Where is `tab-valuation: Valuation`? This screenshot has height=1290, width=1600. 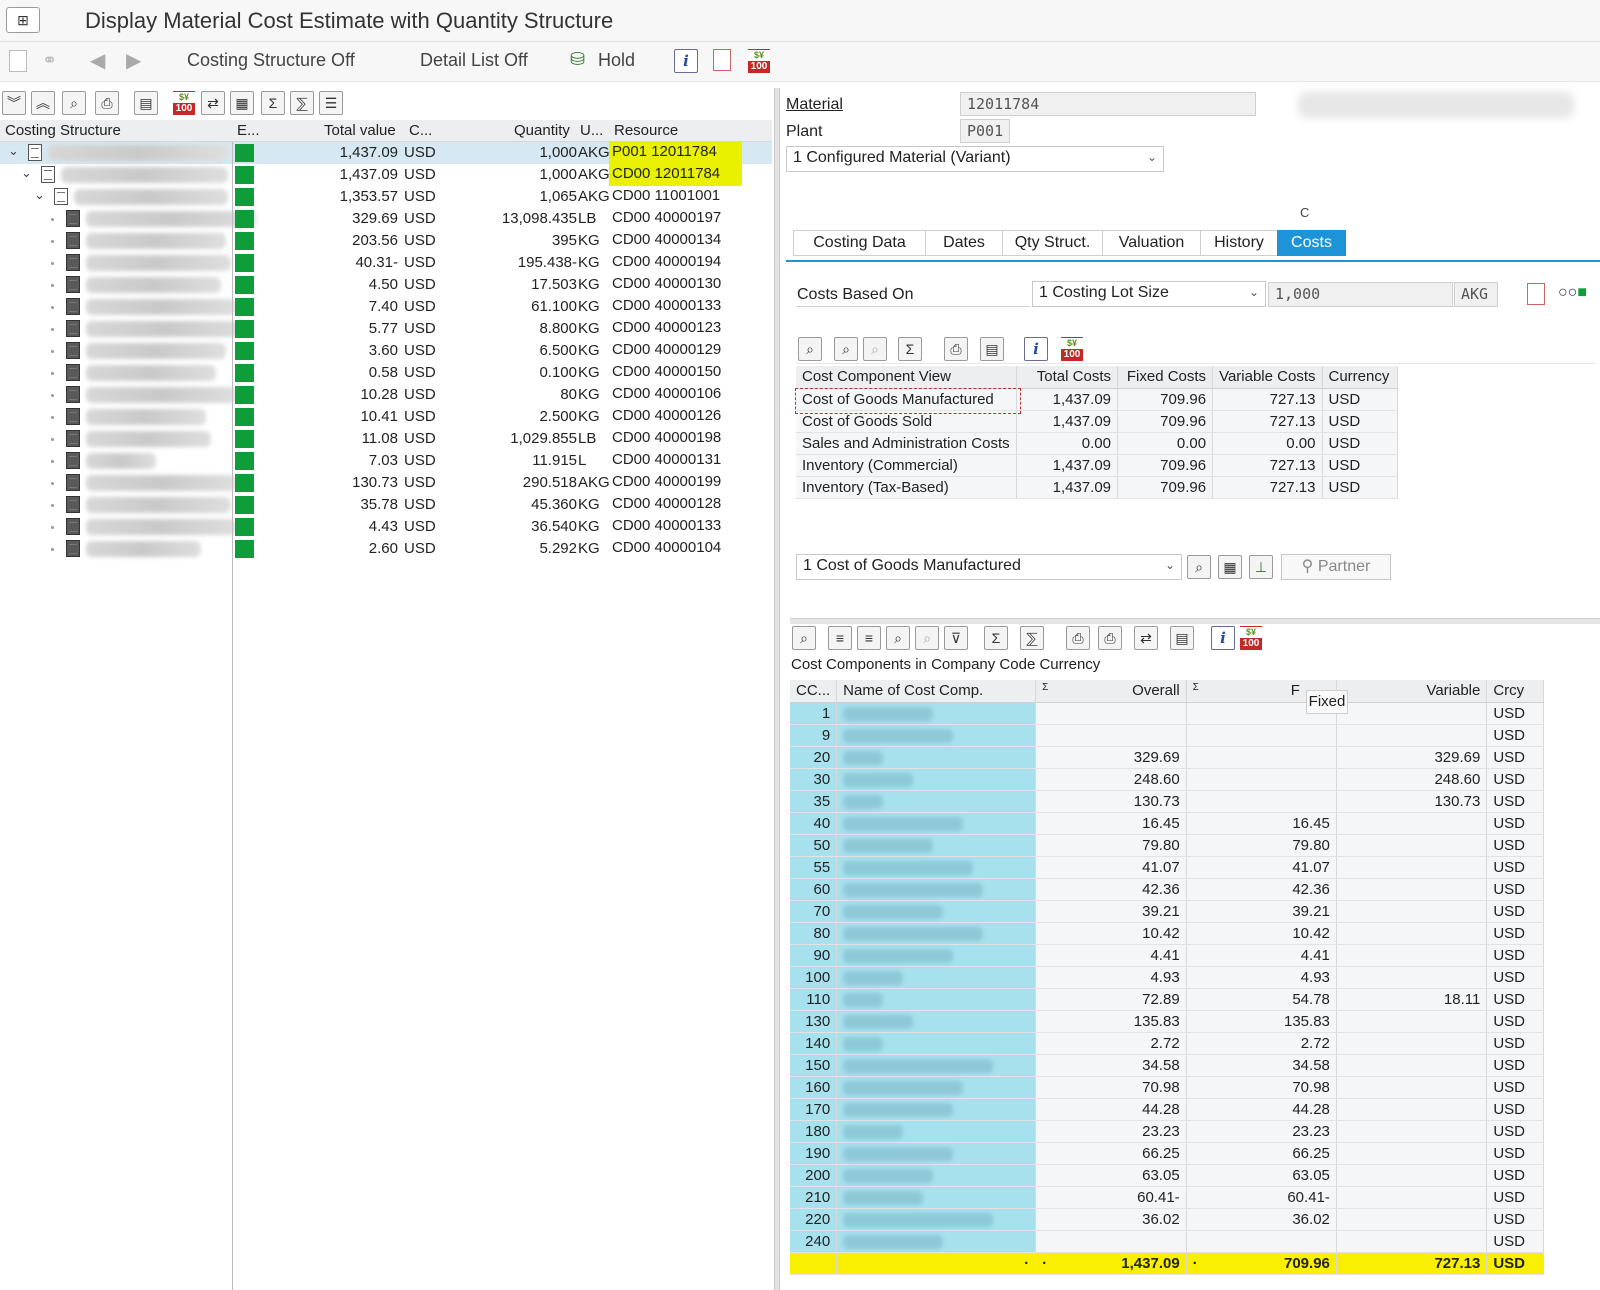 tab-valuation: Valuation is located at coordinates (1151, 243).